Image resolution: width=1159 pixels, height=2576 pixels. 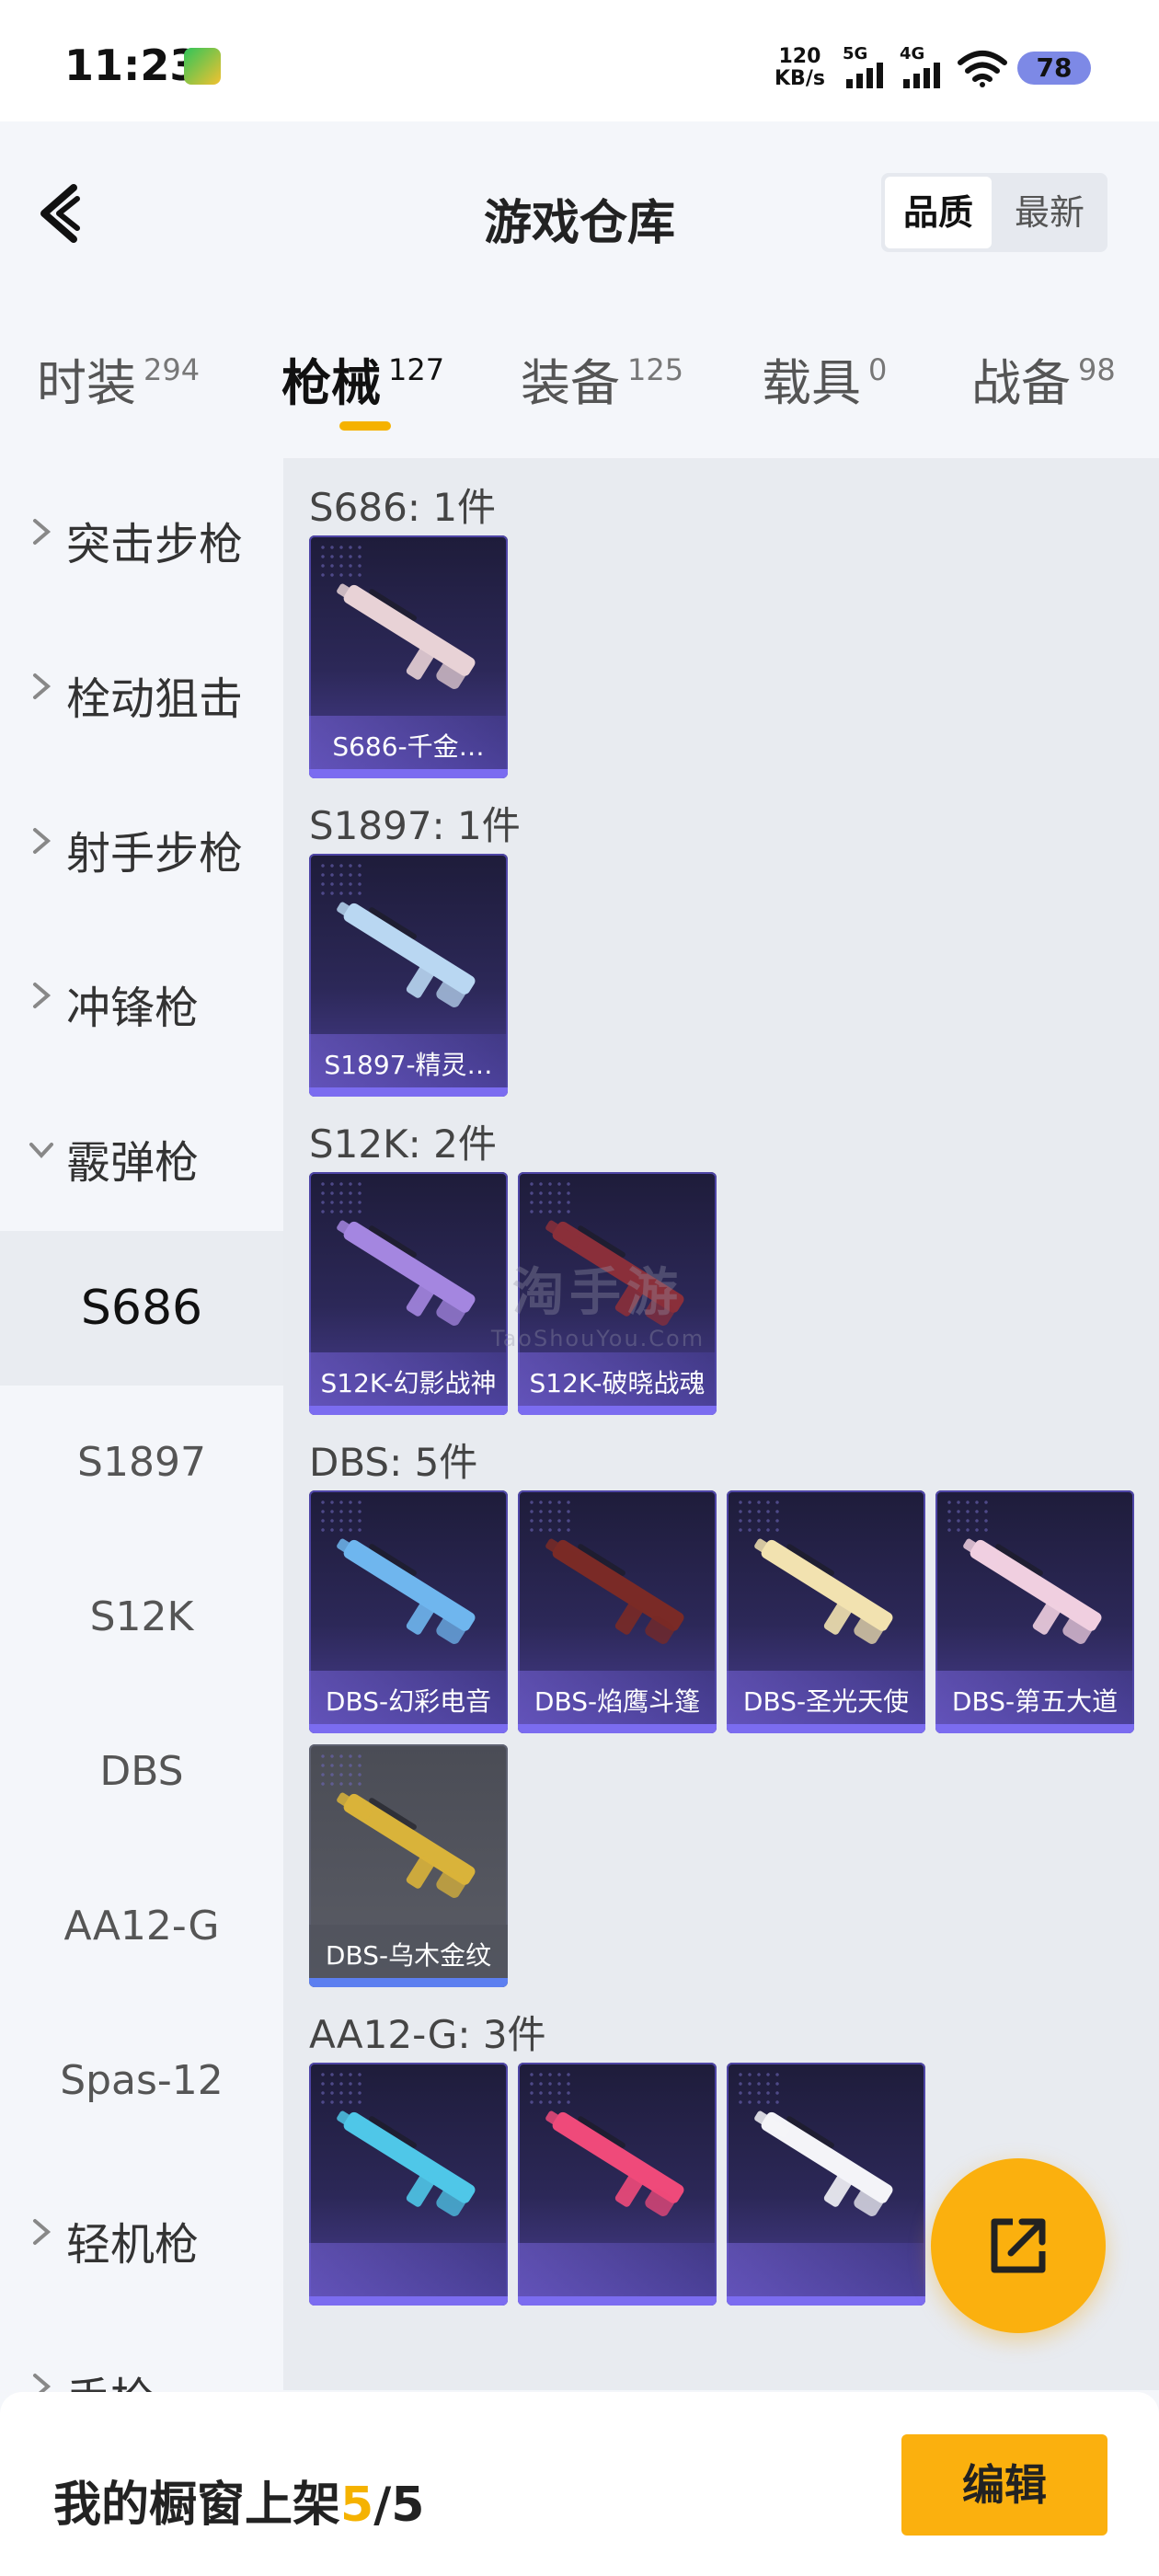 I want to click on sidebar-item-label: 轻机枪, so click(x=133, y=2245).